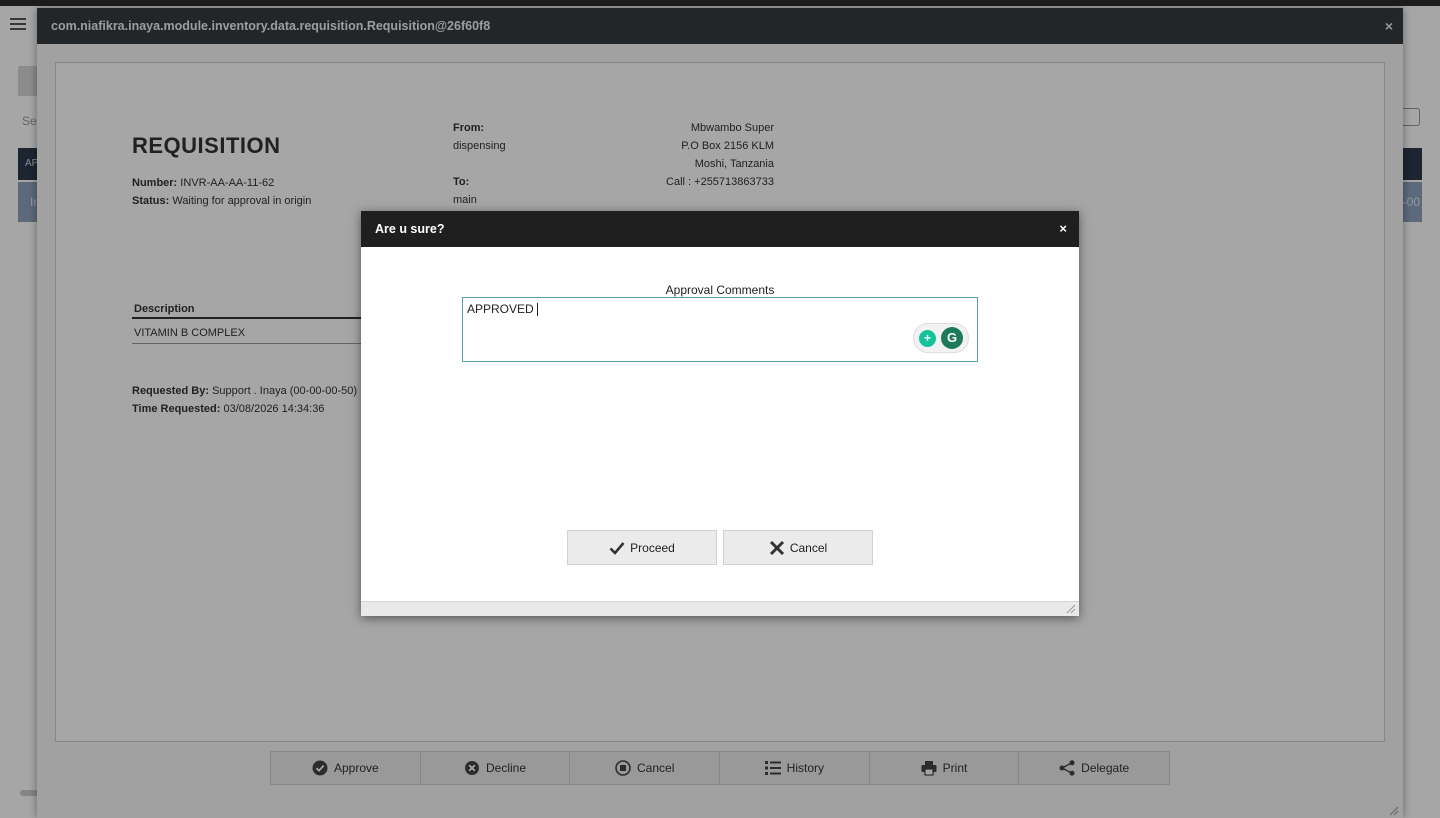 The width and height of the screenshot is (1440, 818). I want to click on approval-comments-text: APPROVED, so click(502, 309).